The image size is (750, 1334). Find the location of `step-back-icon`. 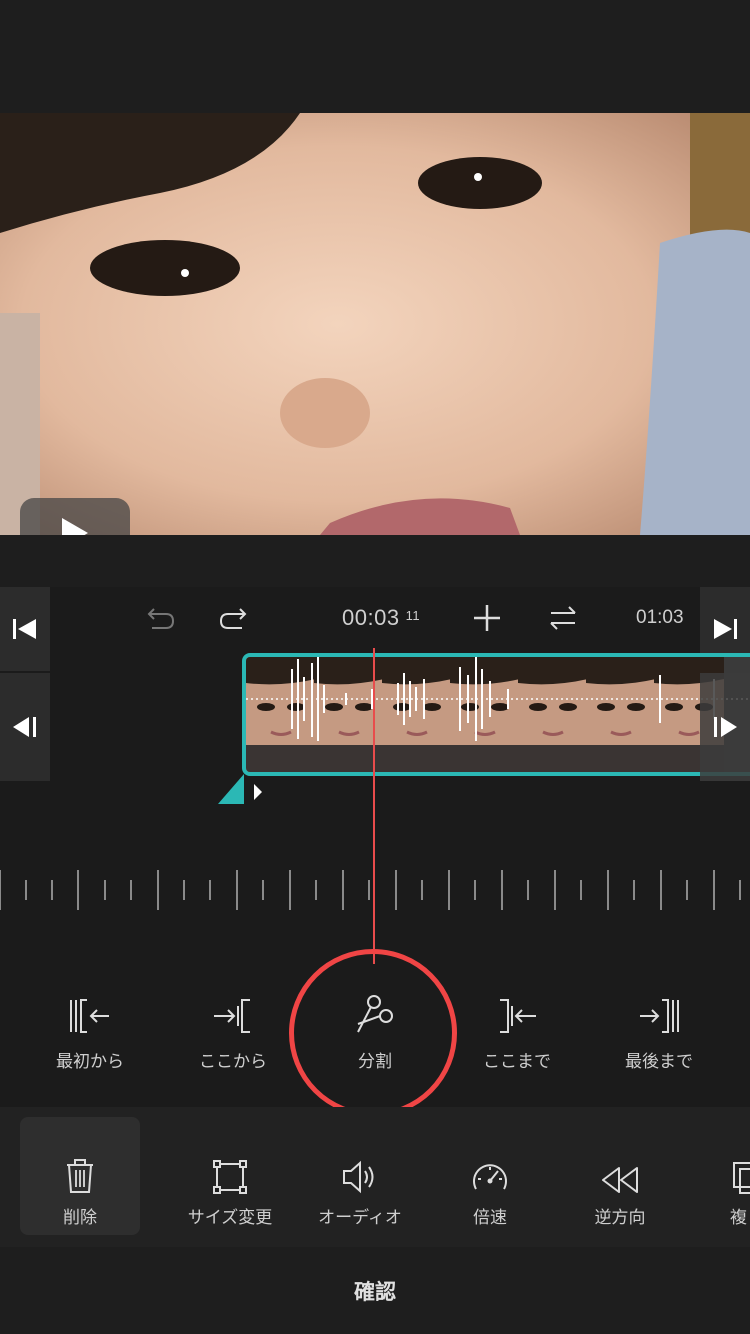

step-back-icon is located at coordinates (24, 727).